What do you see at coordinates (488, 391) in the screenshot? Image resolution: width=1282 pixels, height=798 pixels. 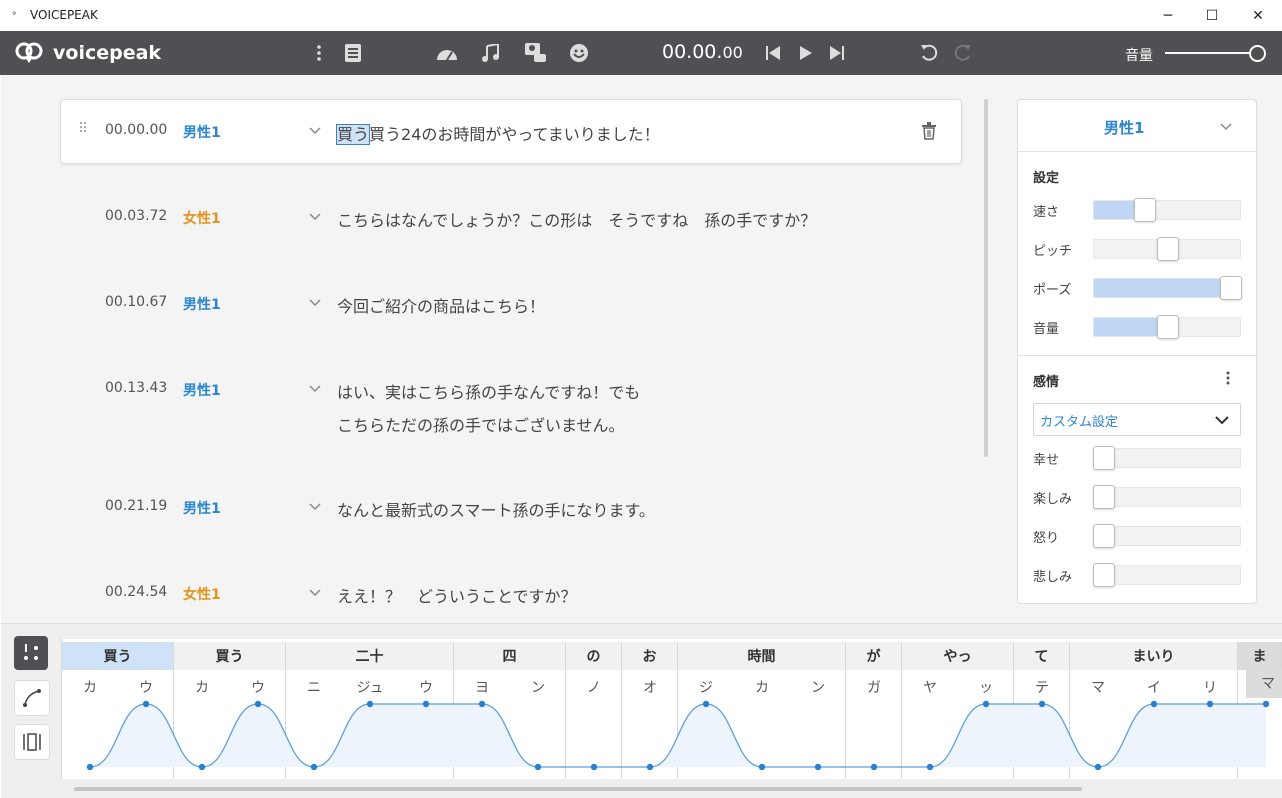 I see `row-text: はい、実はこちら孫の手なんですね！でも` at bounding box center [488, 391].